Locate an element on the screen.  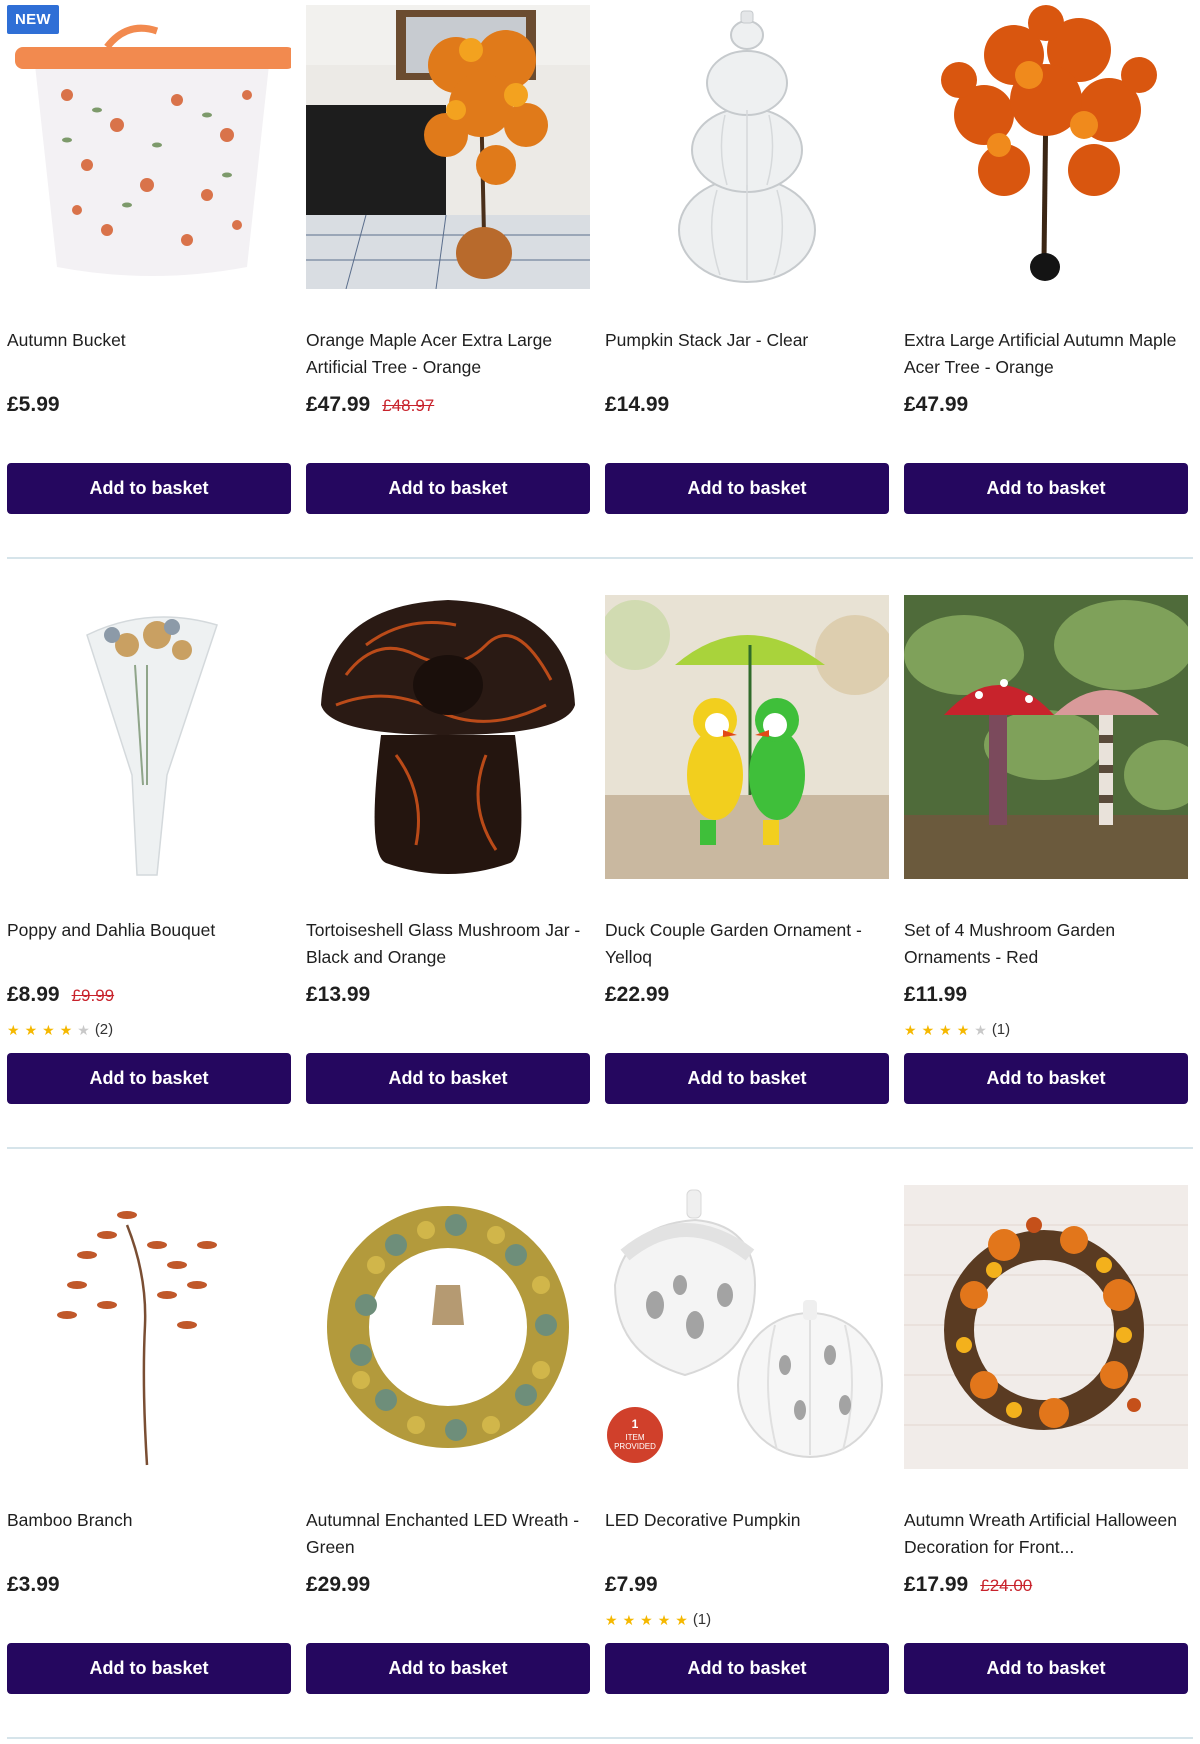
product-name: Autumn Bucket is located at coordinates (149, 340).